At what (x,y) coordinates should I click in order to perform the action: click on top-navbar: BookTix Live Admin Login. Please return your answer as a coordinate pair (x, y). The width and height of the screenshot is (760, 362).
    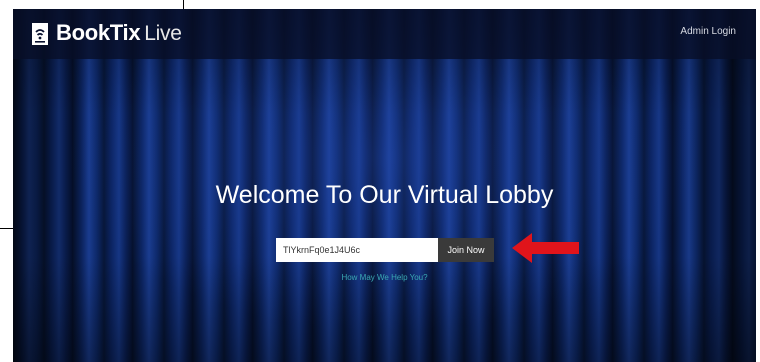
    Looking at the image, I should click on (384, 34).